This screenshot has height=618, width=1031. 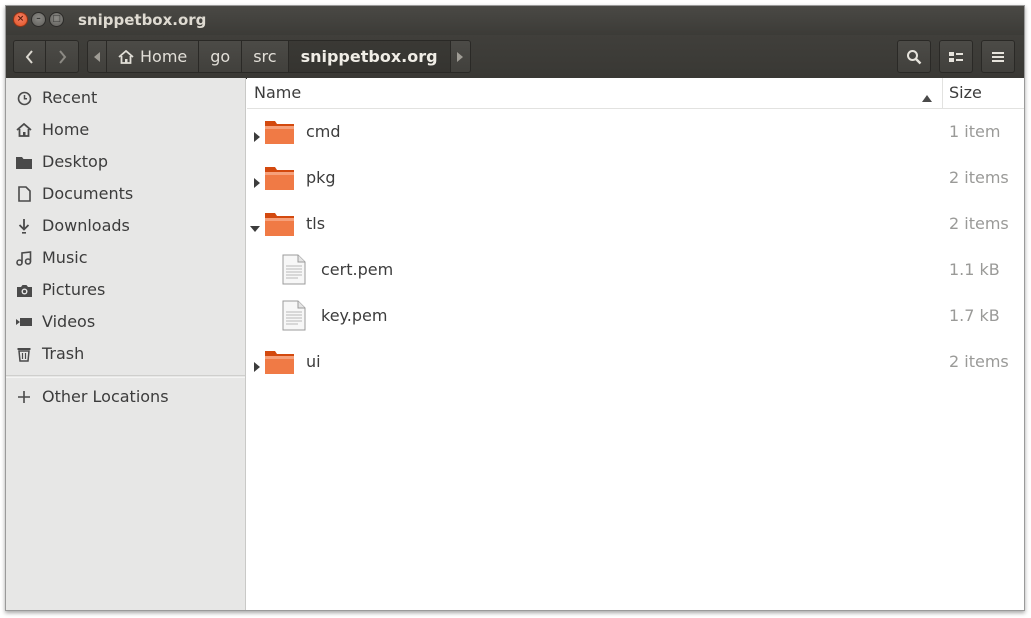 What do you see at coordinates (125, 130) in the screenshot?
I see `sidebar-item-home: Home` at bounding box center [125, 130].